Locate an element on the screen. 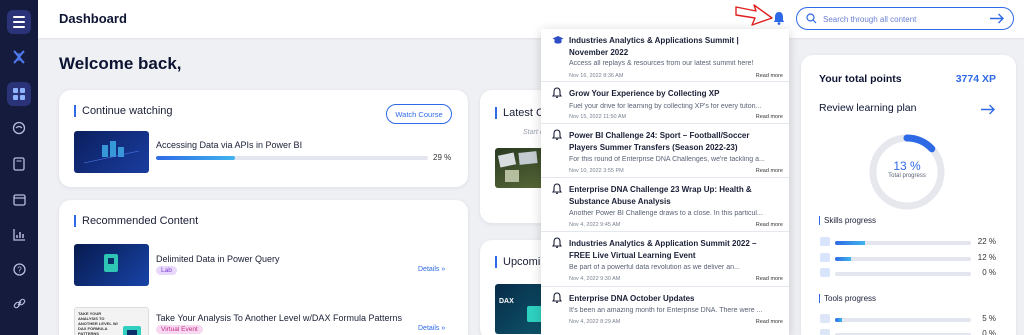 Image resolution: width=1024 pixels, height=335 pixels. hamburger-icon is located at coordinates (19, 22).